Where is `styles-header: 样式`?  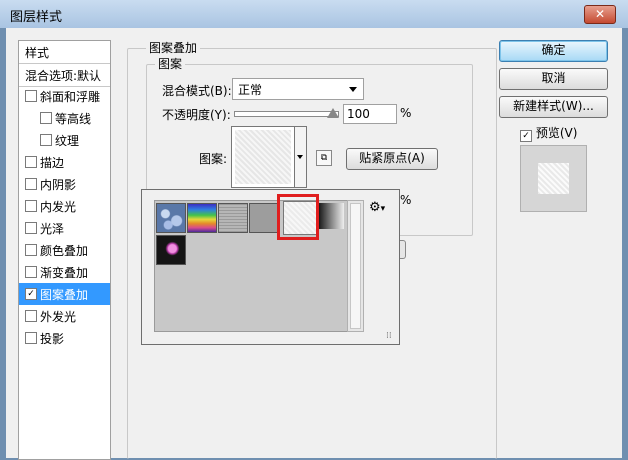 styles-header: 样式 is located at coordinates (64, 52).